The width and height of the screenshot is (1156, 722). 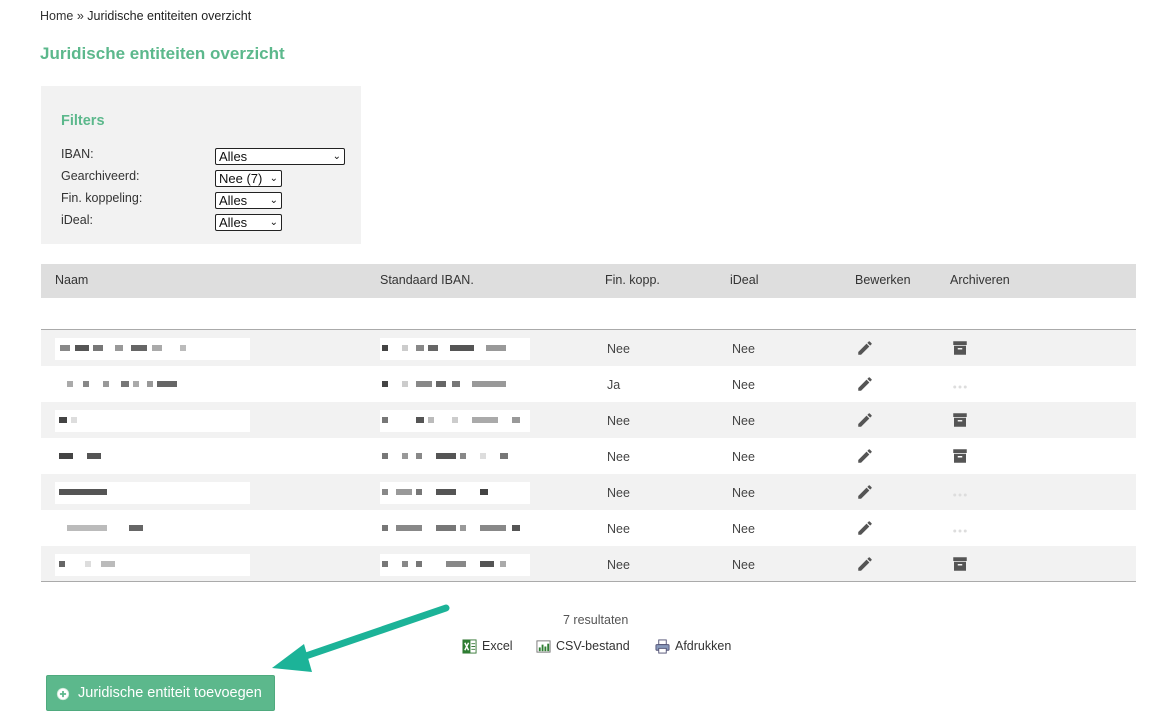 I want to click on results-count: 7 resultaten, so click(x=596, y=620).